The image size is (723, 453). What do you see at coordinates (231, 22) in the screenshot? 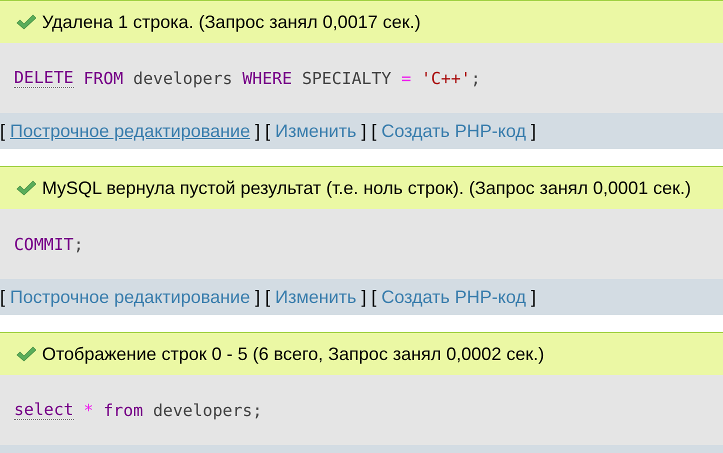
I see `success-message: Удалена 1 строка. (Запрос занял 0,0017 сек.)` at bounding box center [231, 22].